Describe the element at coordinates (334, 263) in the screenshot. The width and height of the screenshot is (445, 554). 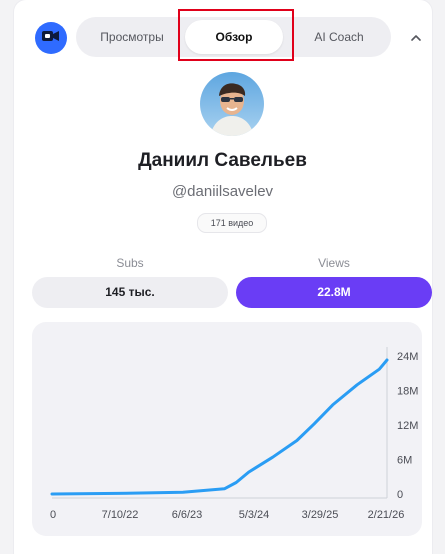
I see `views-label: Views` at that location.